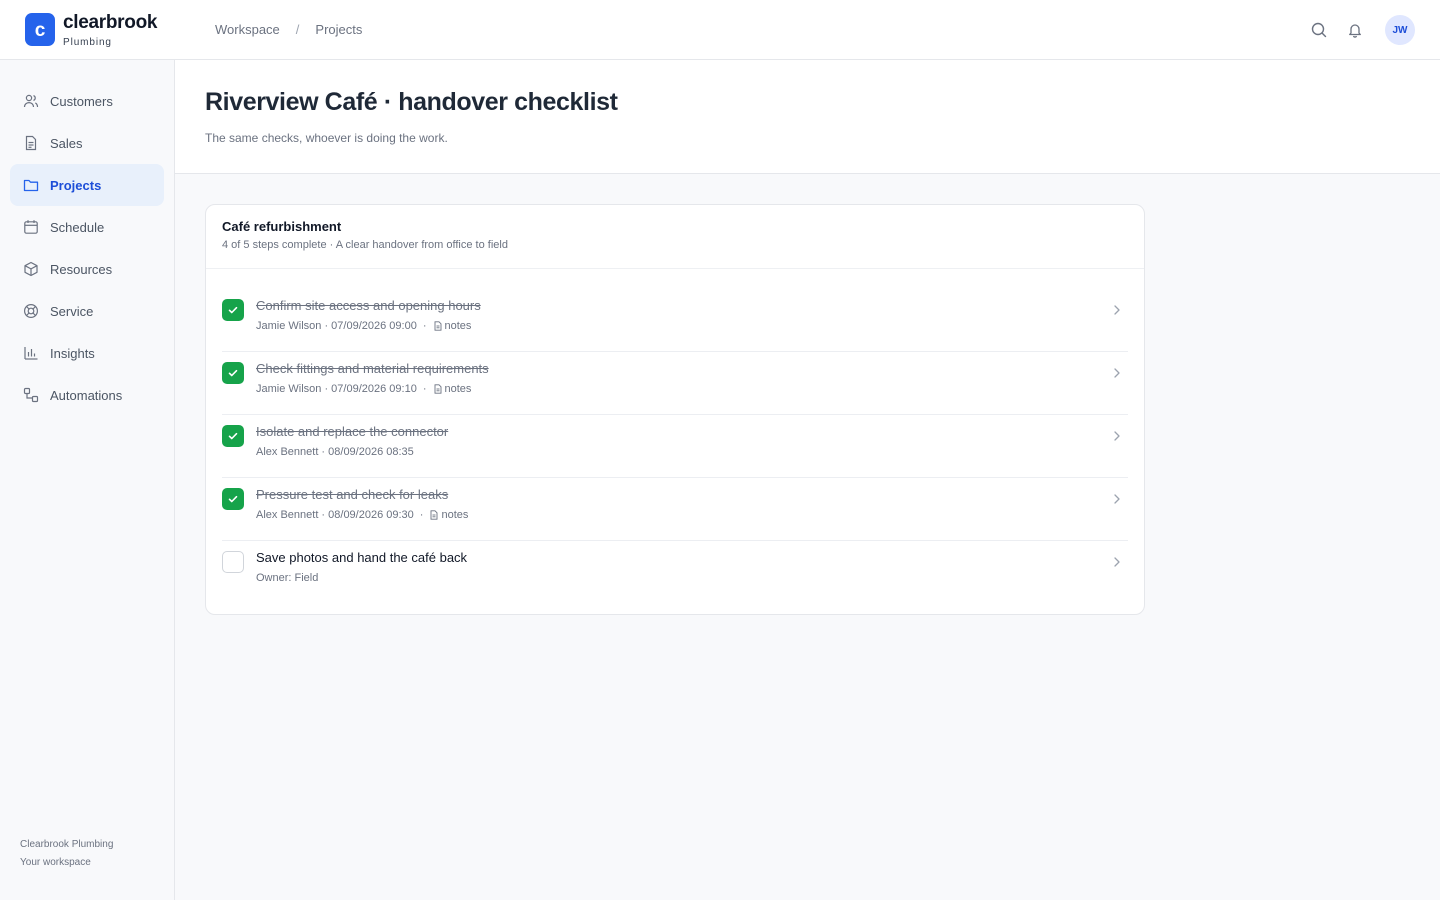 The width and height of the screenshot is (1440, 900). I want to click on calendar-icon, so click(31, 227).